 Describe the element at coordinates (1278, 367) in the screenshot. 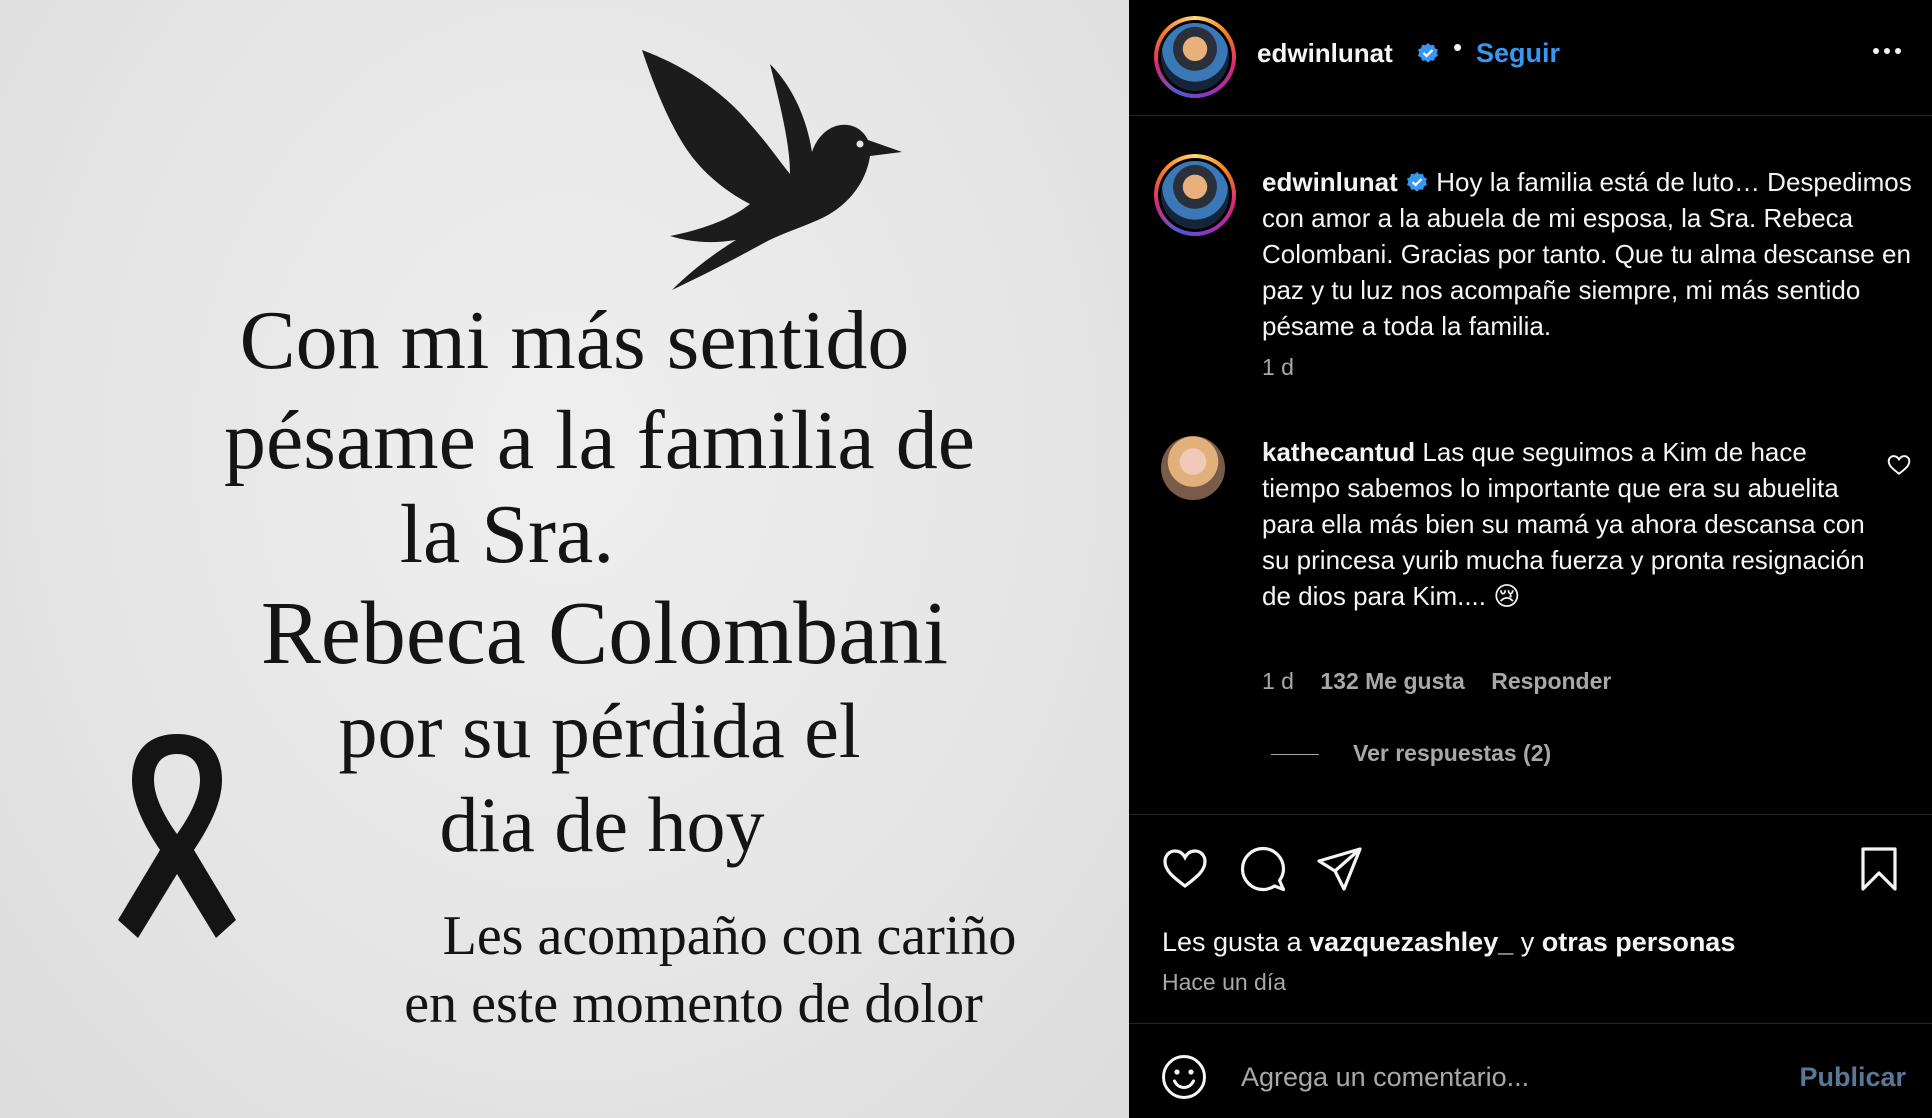

I see `caption-time: 1 d` at that location.